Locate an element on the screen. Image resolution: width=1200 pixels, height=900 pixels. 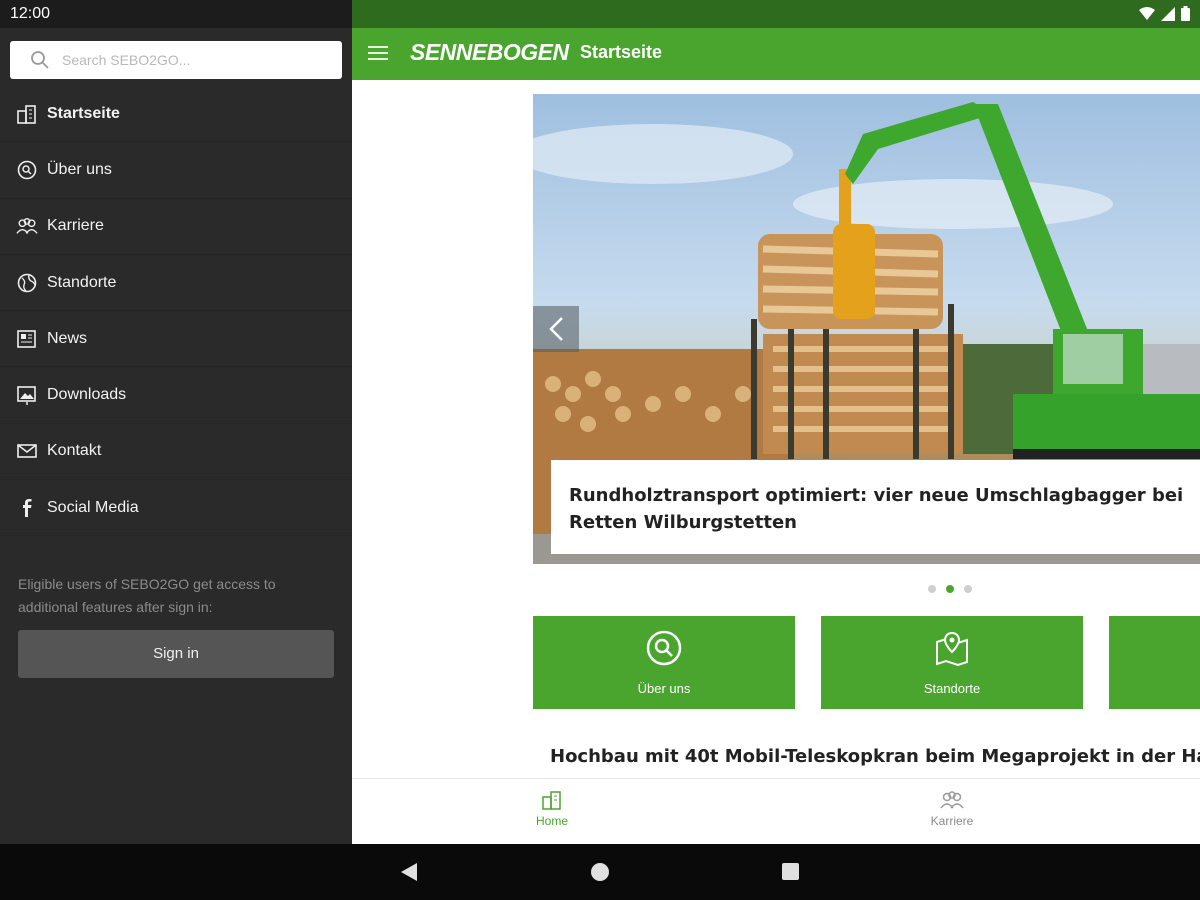
tile-label: Standorte is located at coordinates (952, 688).